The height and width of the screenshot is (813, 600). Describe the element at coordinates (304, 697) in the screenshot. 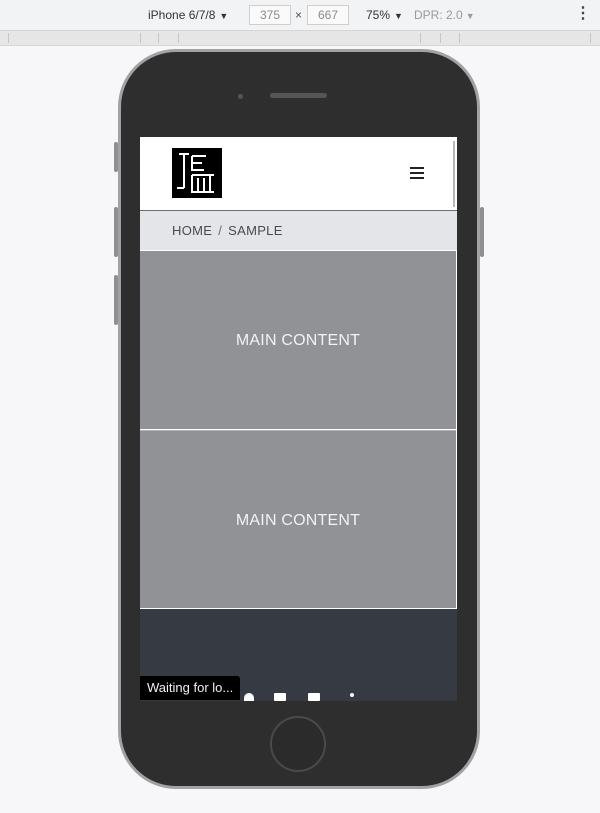

I see `footer-social-icons` at that location.